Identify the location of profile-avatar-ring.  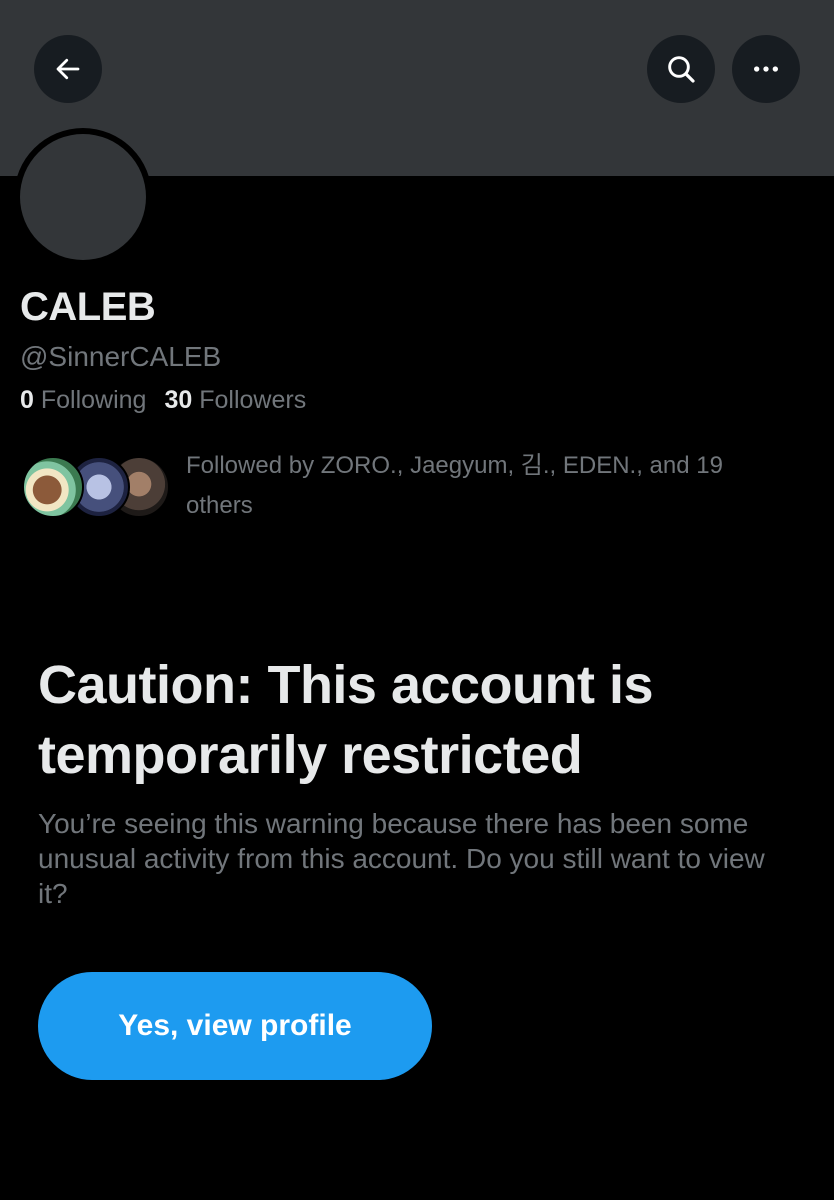
(83, 197).